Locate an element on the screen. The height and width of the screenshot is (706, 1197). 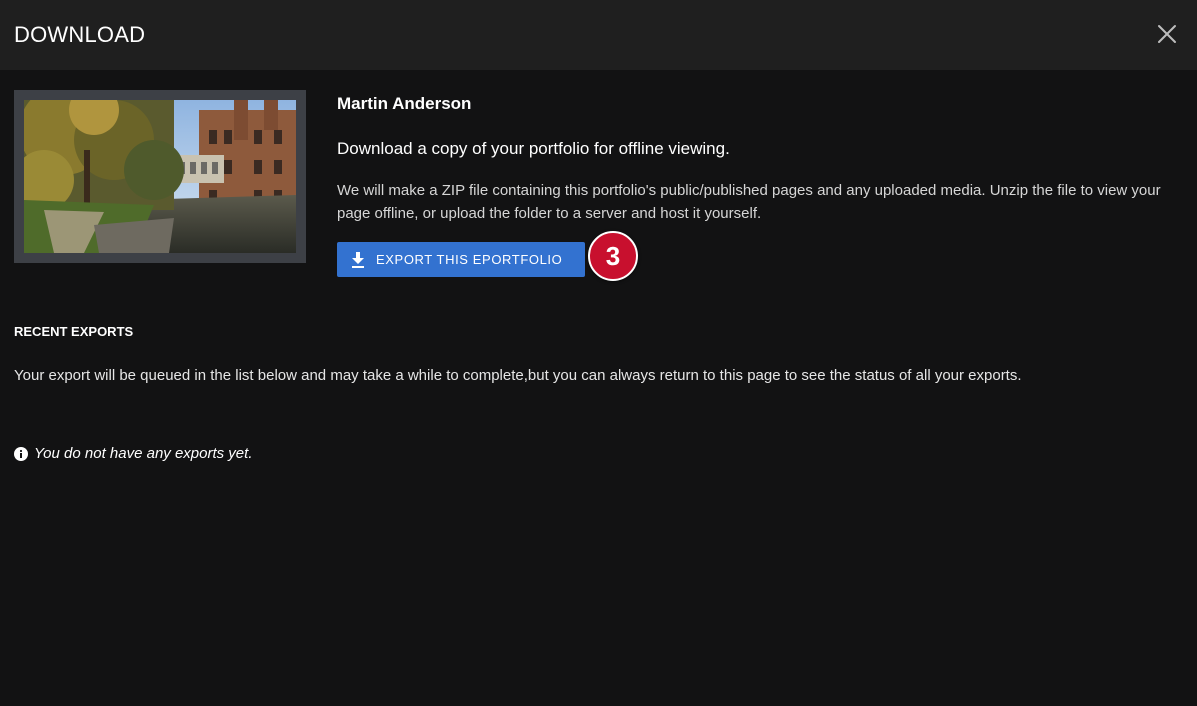
export-eportfolio-button: EXPORT THIS EPORTFOLIO is located at coordinates (461, 259).